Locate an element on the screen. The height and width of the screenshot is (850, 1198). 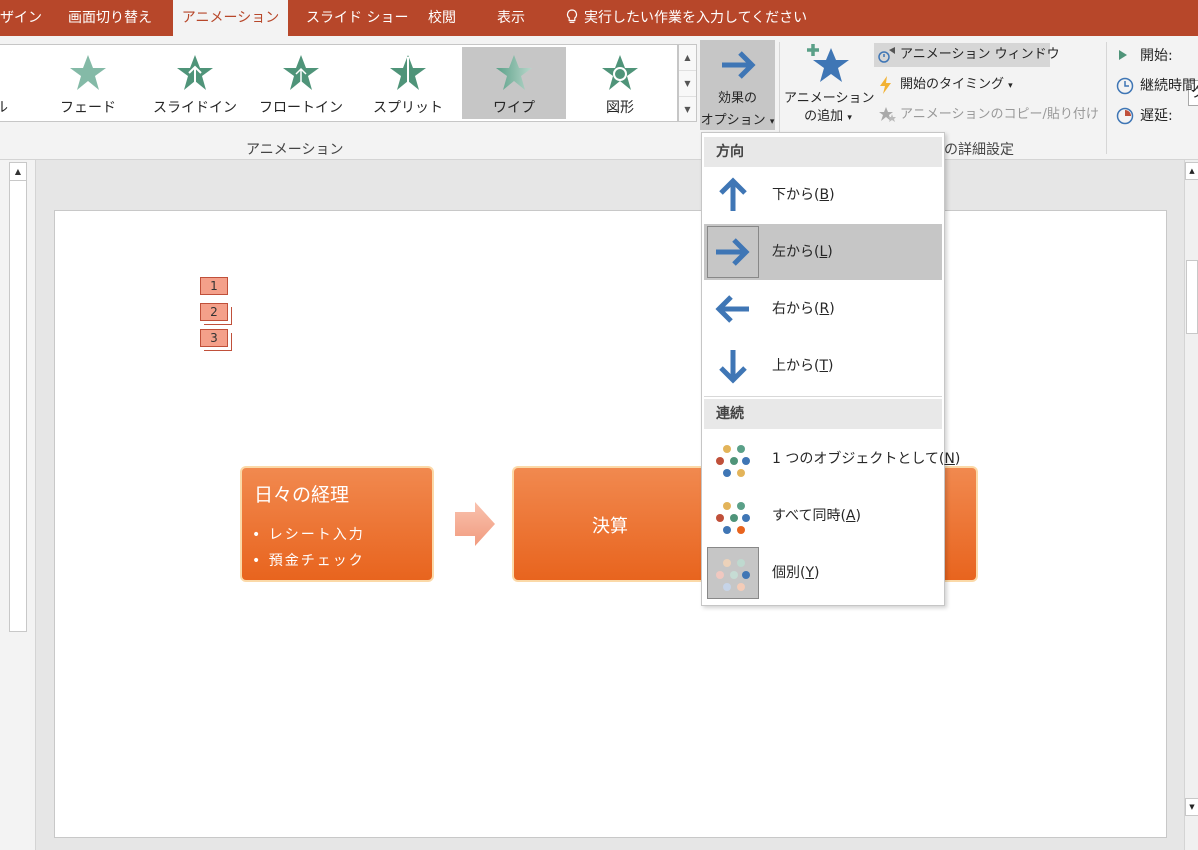
add-animation-button: アニメーション の追加 ▾ is located at coordinates (829, 87).